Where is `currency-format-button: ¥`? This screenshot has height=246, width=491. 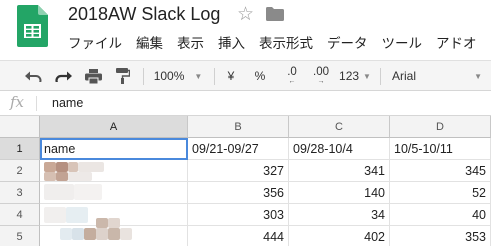
currency-format-button: ¥ is located at coordinates (231, 76).